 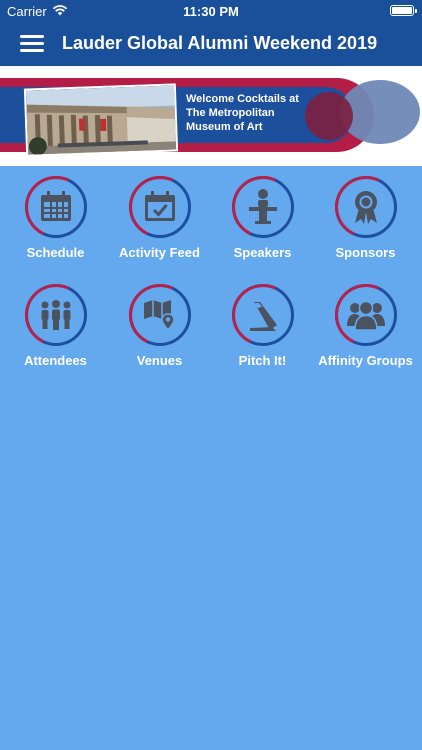 I want to click on group-icon, so click(x=366, y=315).